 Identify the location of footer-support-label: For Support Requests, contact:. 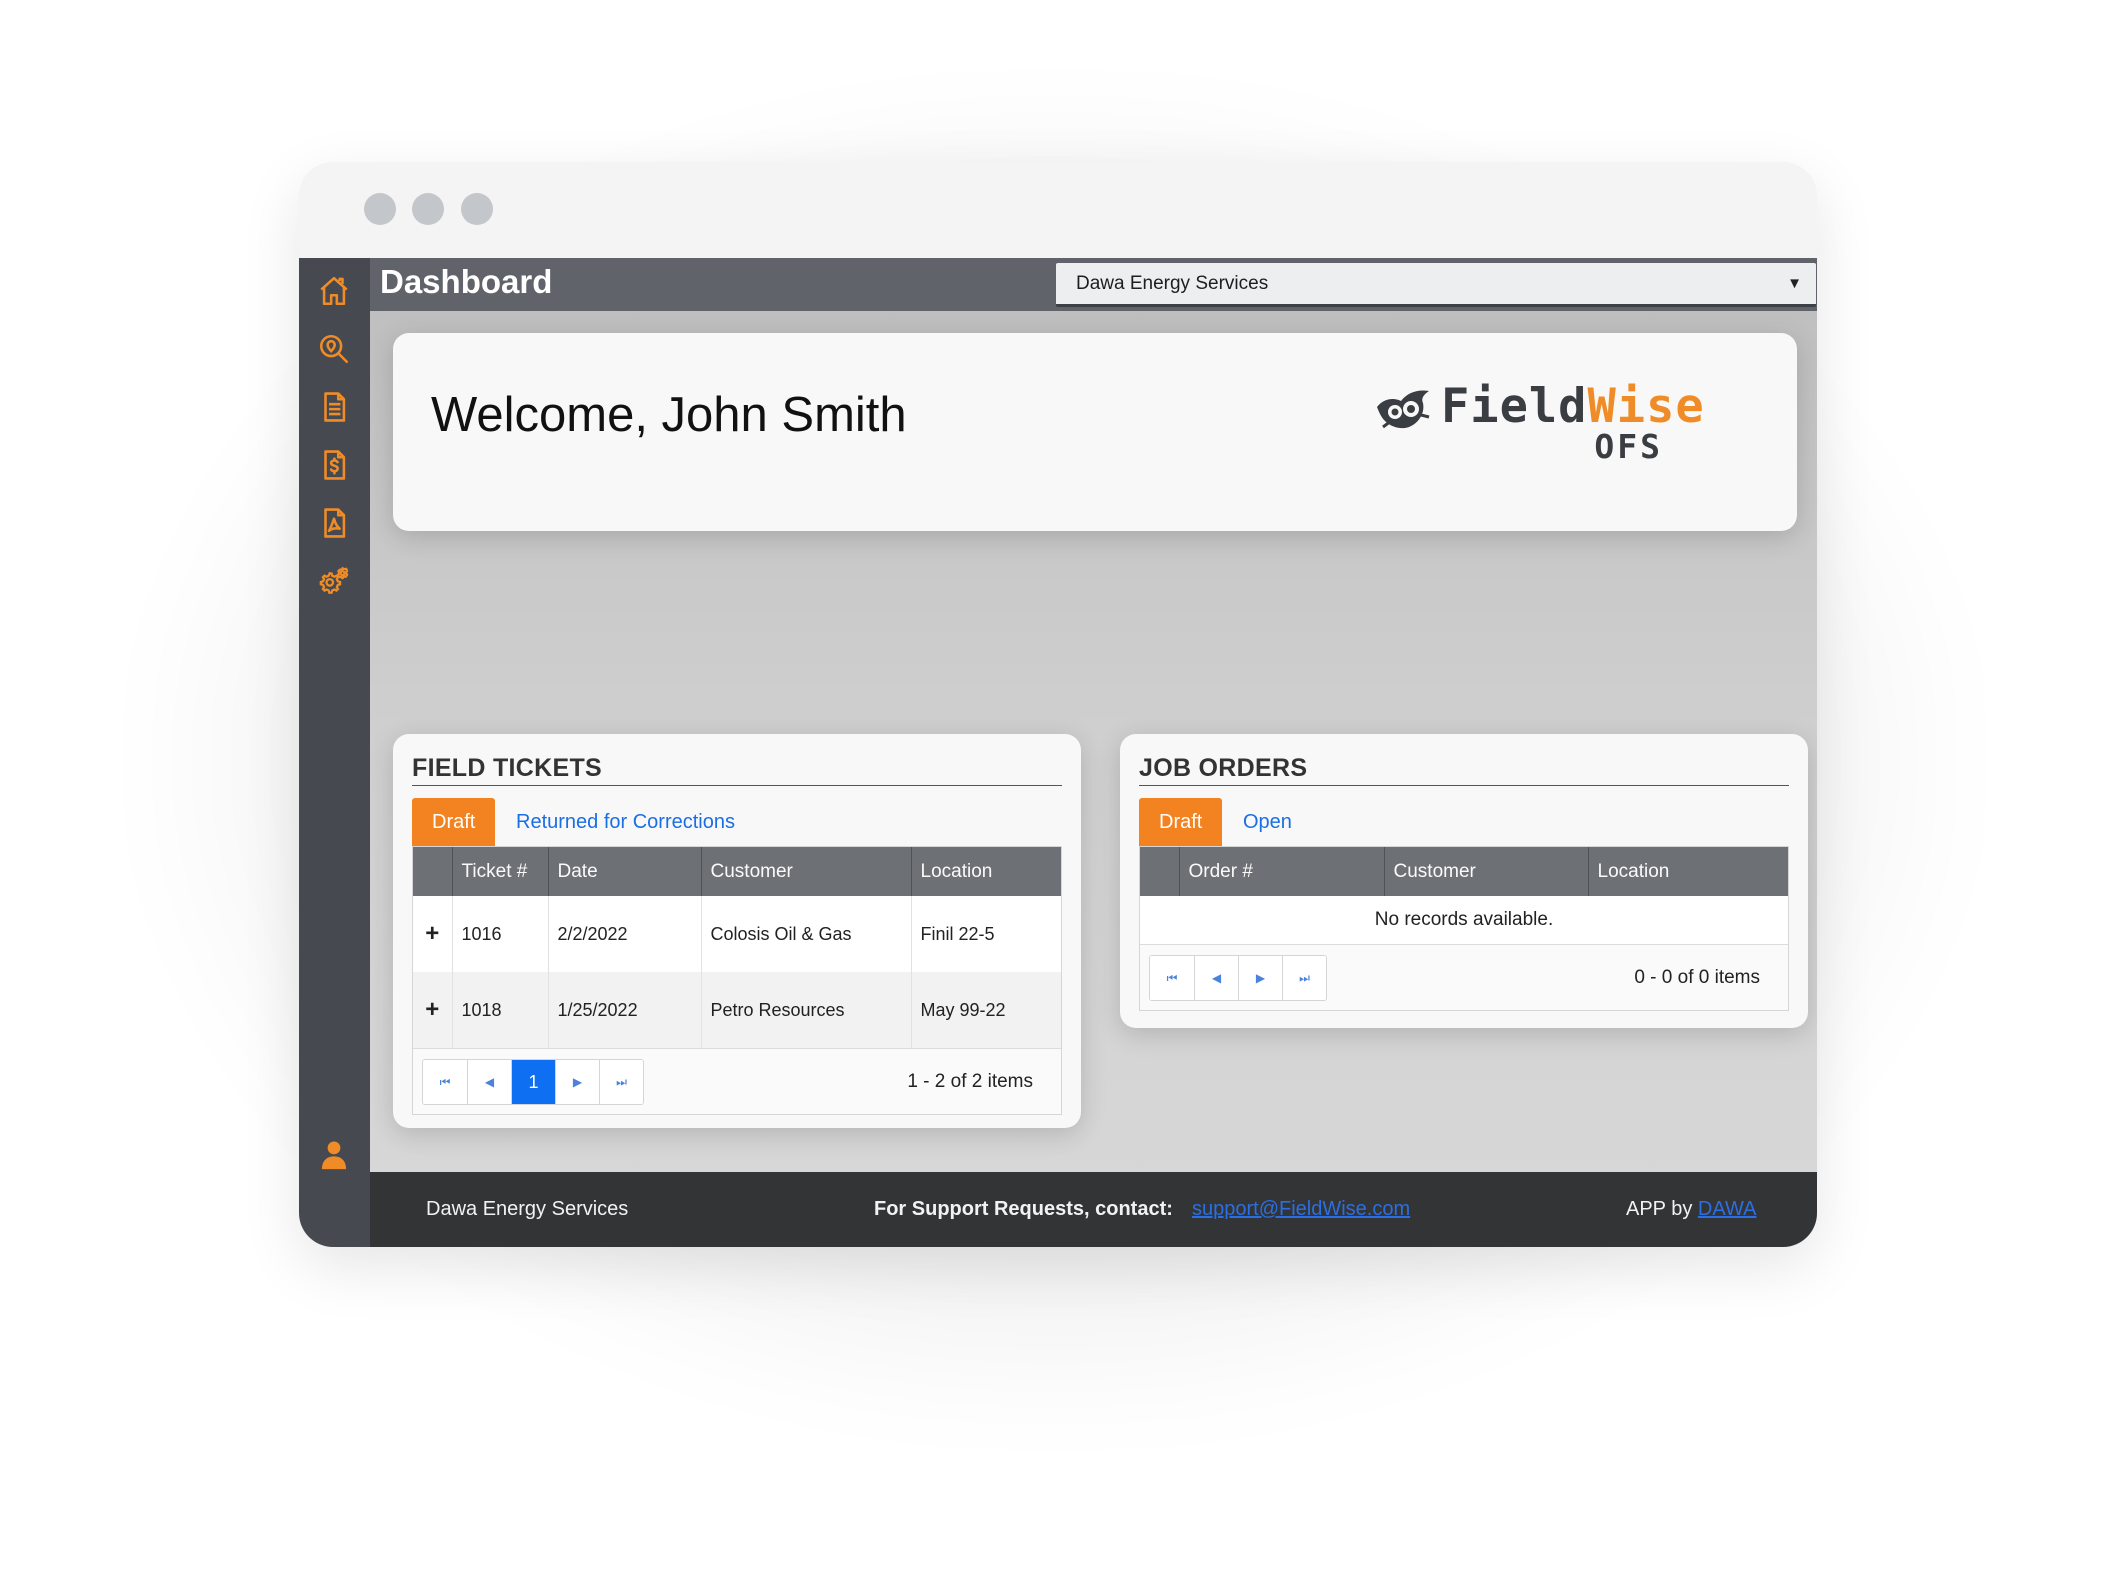
(1023, 1209).